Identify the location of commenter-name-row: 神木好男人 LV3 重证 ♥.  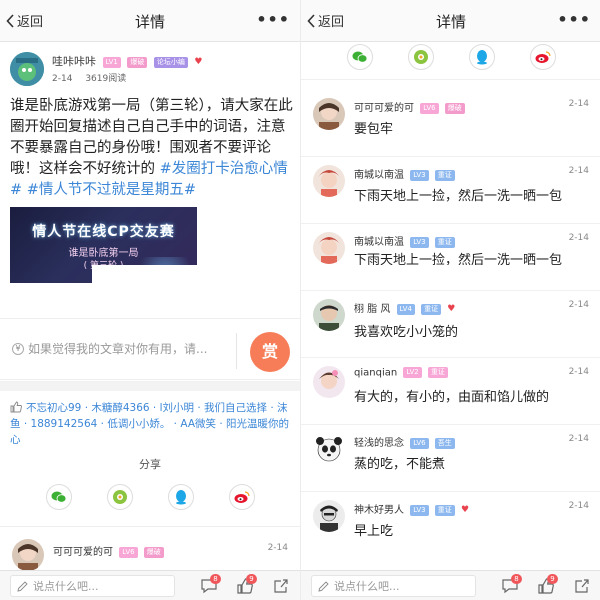
(411, 508).